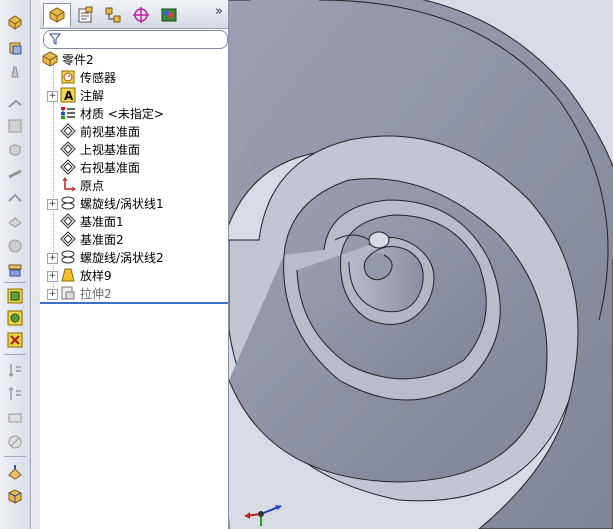 Image resolution: width=613 pixels, height=529 pixels. What do you see at coordinates (15, 394) in the screenshot?
I see `mirror-icon` at bounding box center [15, 394].